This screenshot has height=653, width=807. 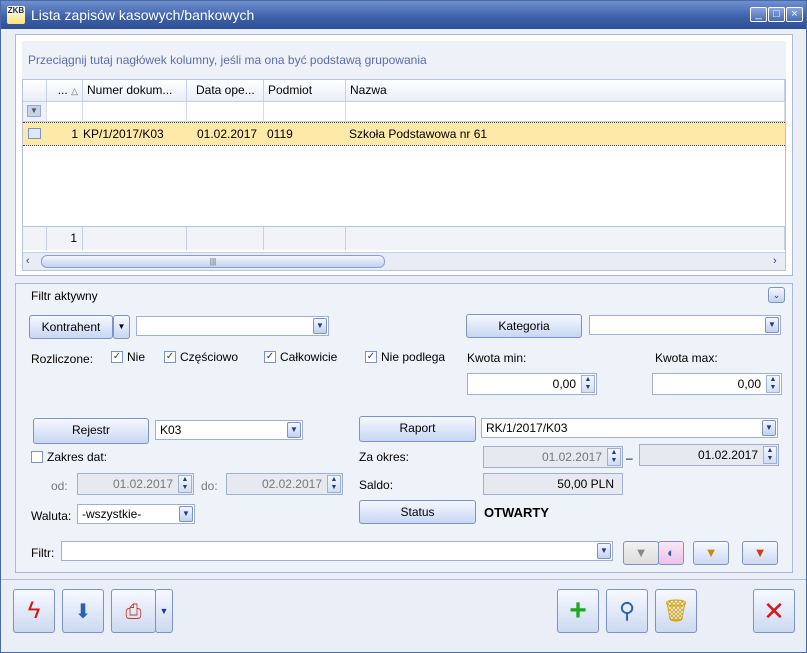 What do you see at coordinates (305, 91) in the screenshot?
I see `col-header-podmiot: Podmiot` at bounding box center [305, 91].